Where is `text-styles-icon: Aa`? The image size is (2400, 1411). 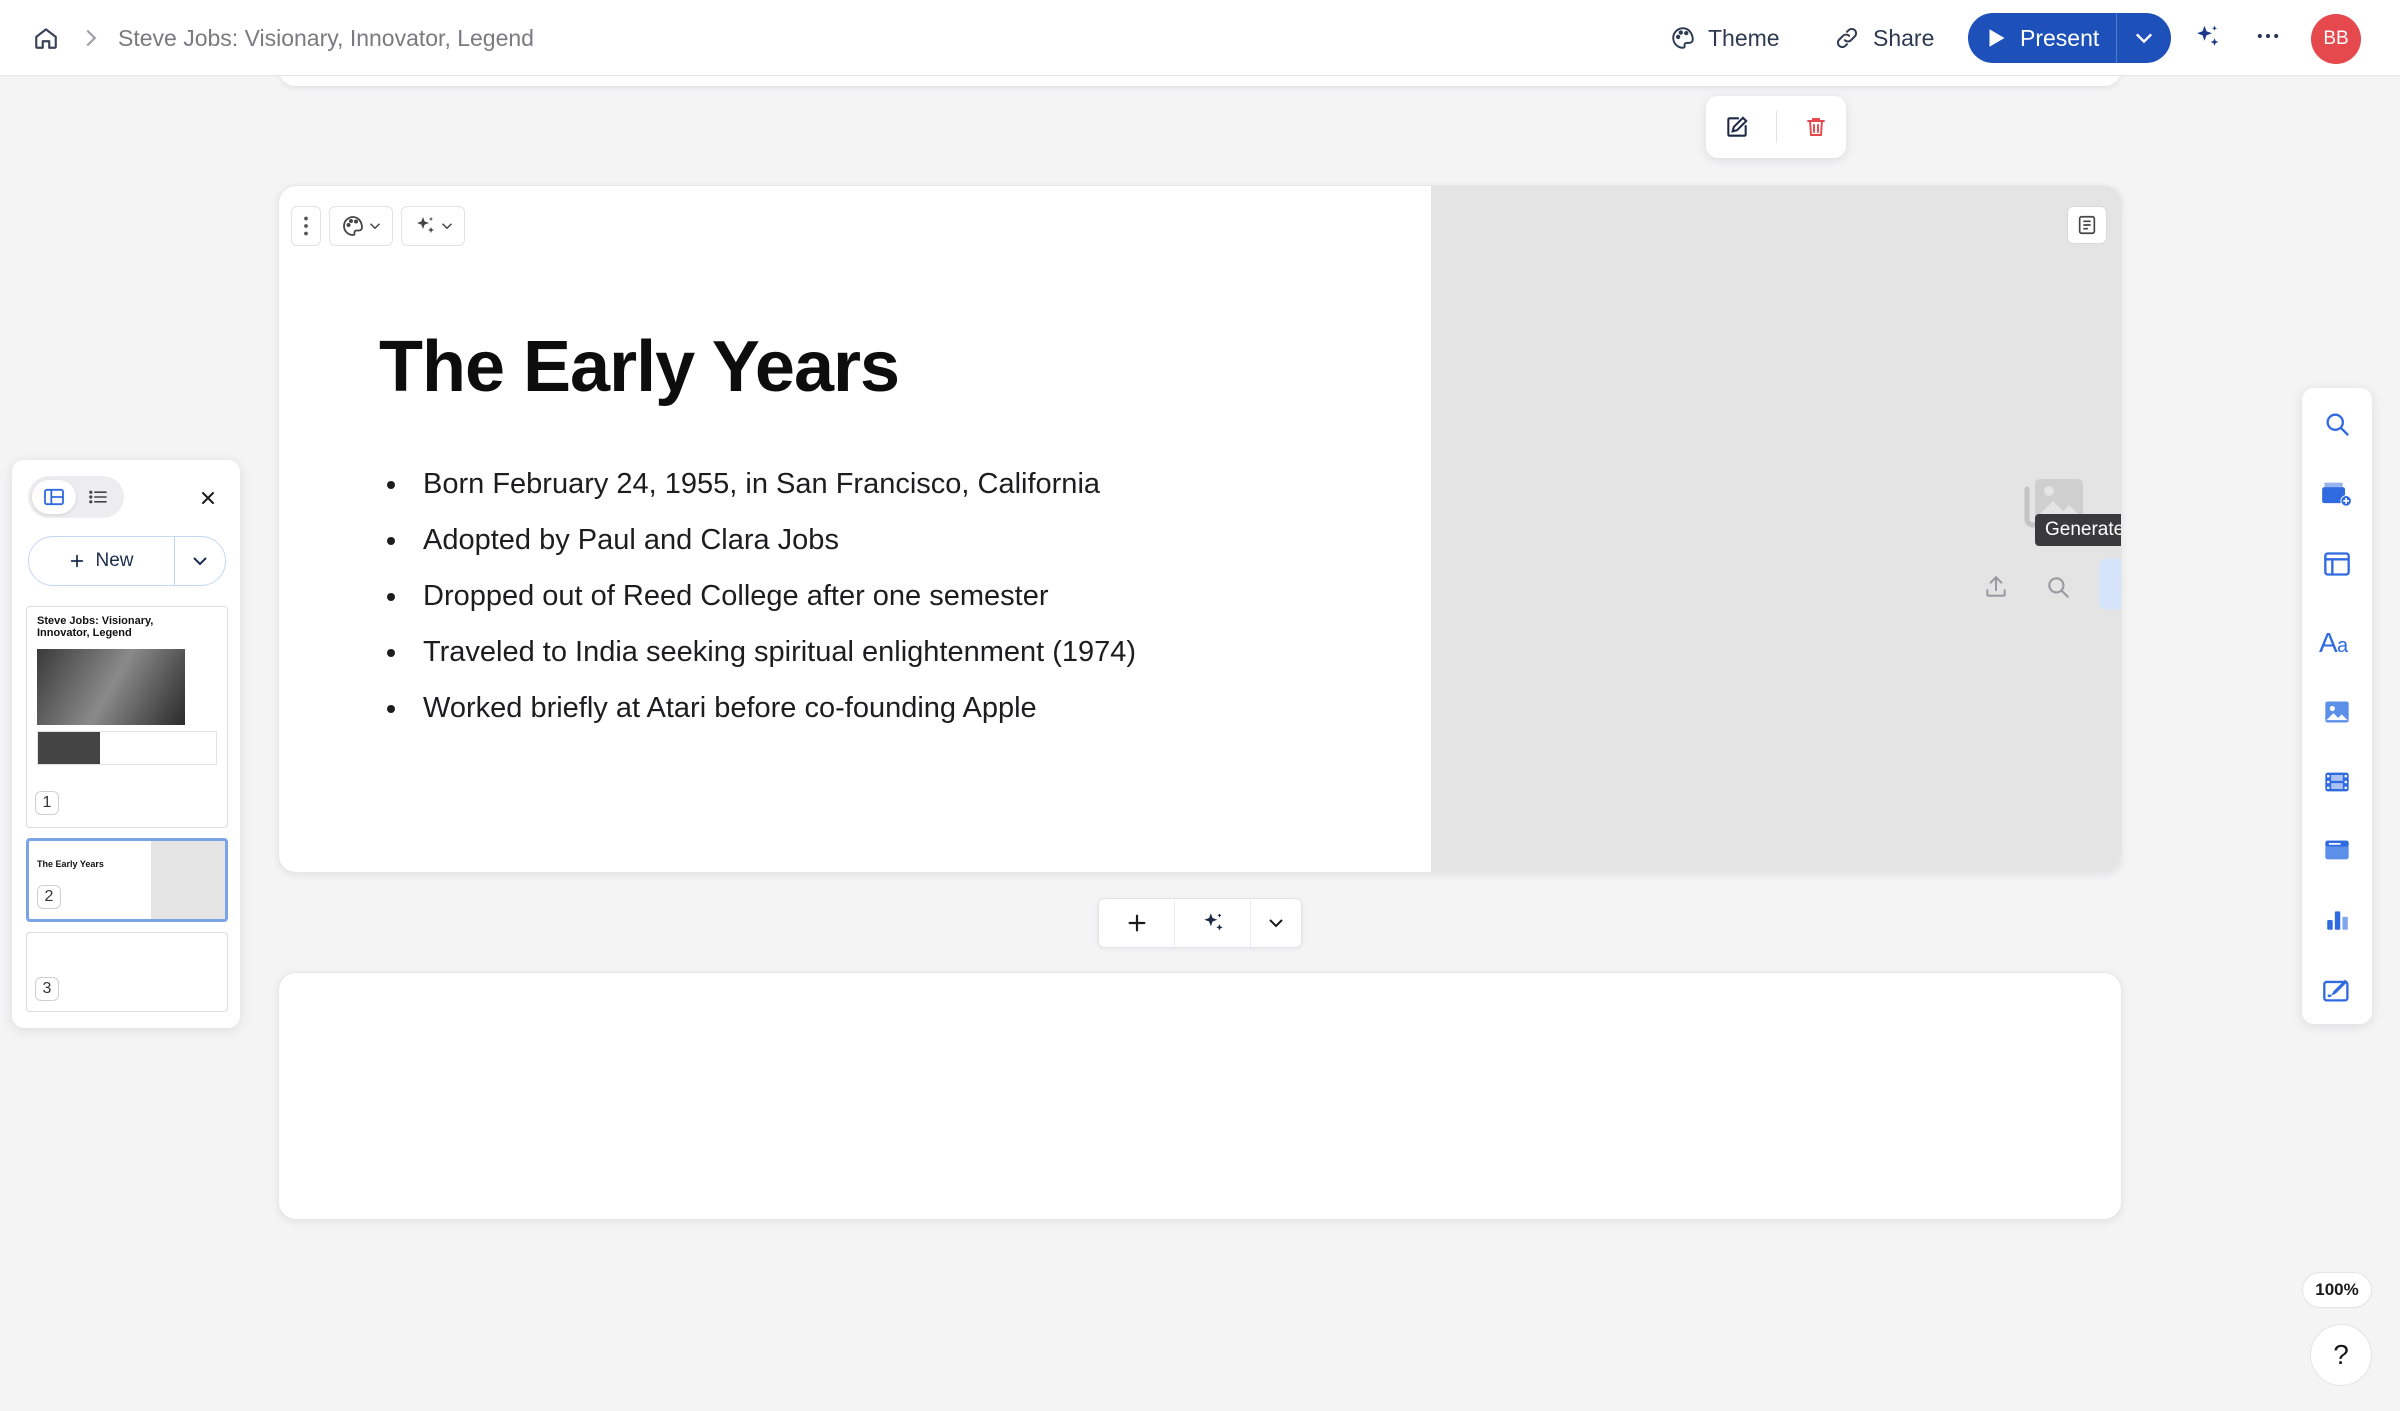
text-styles-icon: Aa is located at coordinates (2337, 642).